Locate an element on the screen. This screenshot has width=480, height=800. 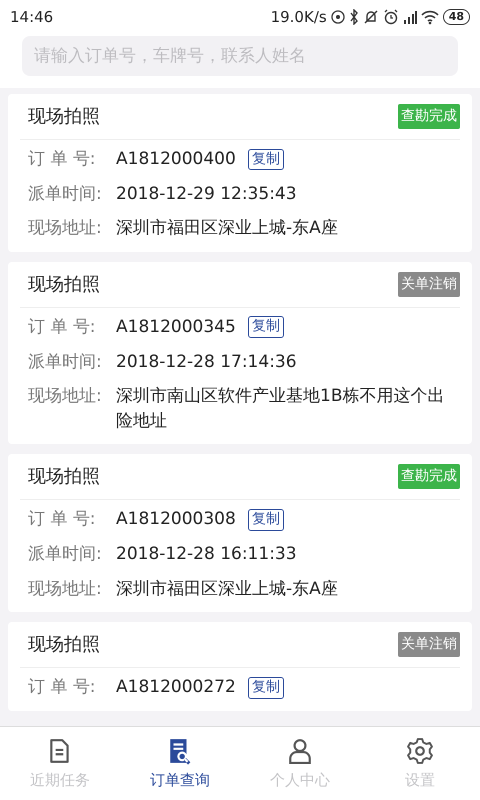
signal-icon is located at coordinates (409, 17).